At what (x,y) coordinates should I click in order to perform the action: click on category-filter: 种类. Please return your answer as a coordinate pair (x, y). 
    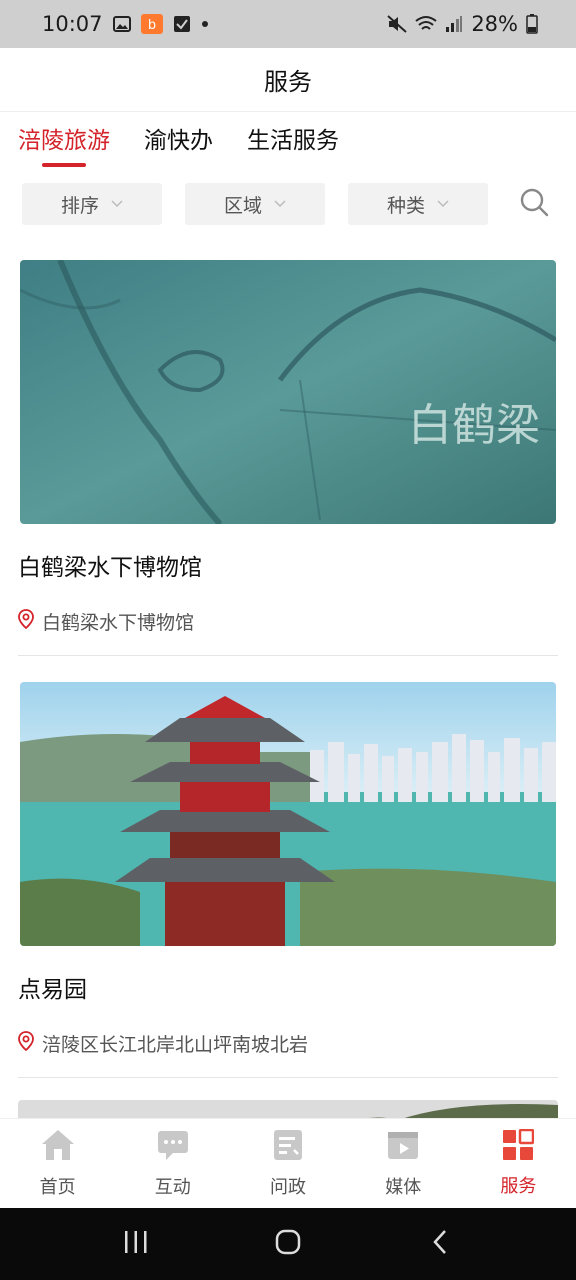
    Looking at the image, I should click on (418, 204).